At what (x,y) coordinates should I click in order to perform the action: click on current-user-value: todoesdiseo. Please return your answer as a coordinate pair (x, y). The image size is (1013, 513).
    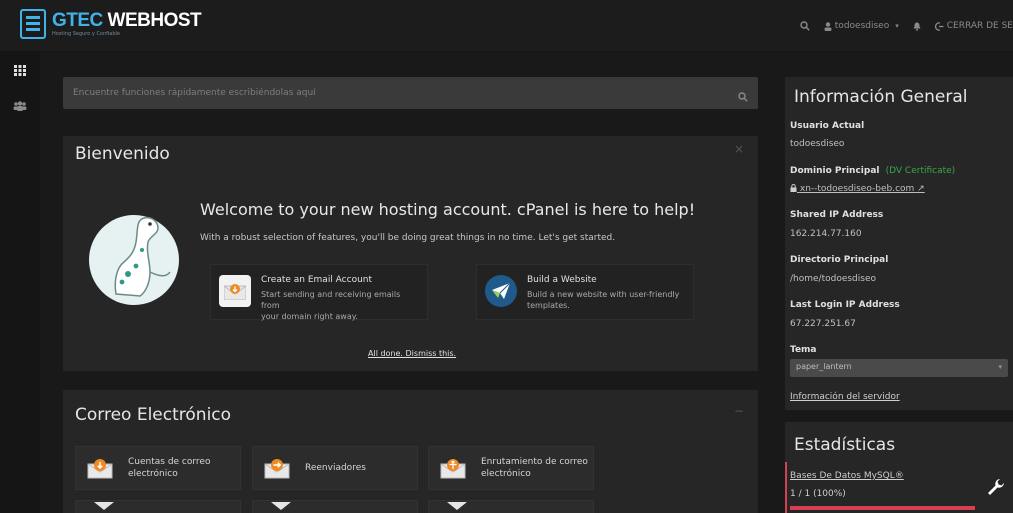
    Looking at the image, I should click on (817, 144).